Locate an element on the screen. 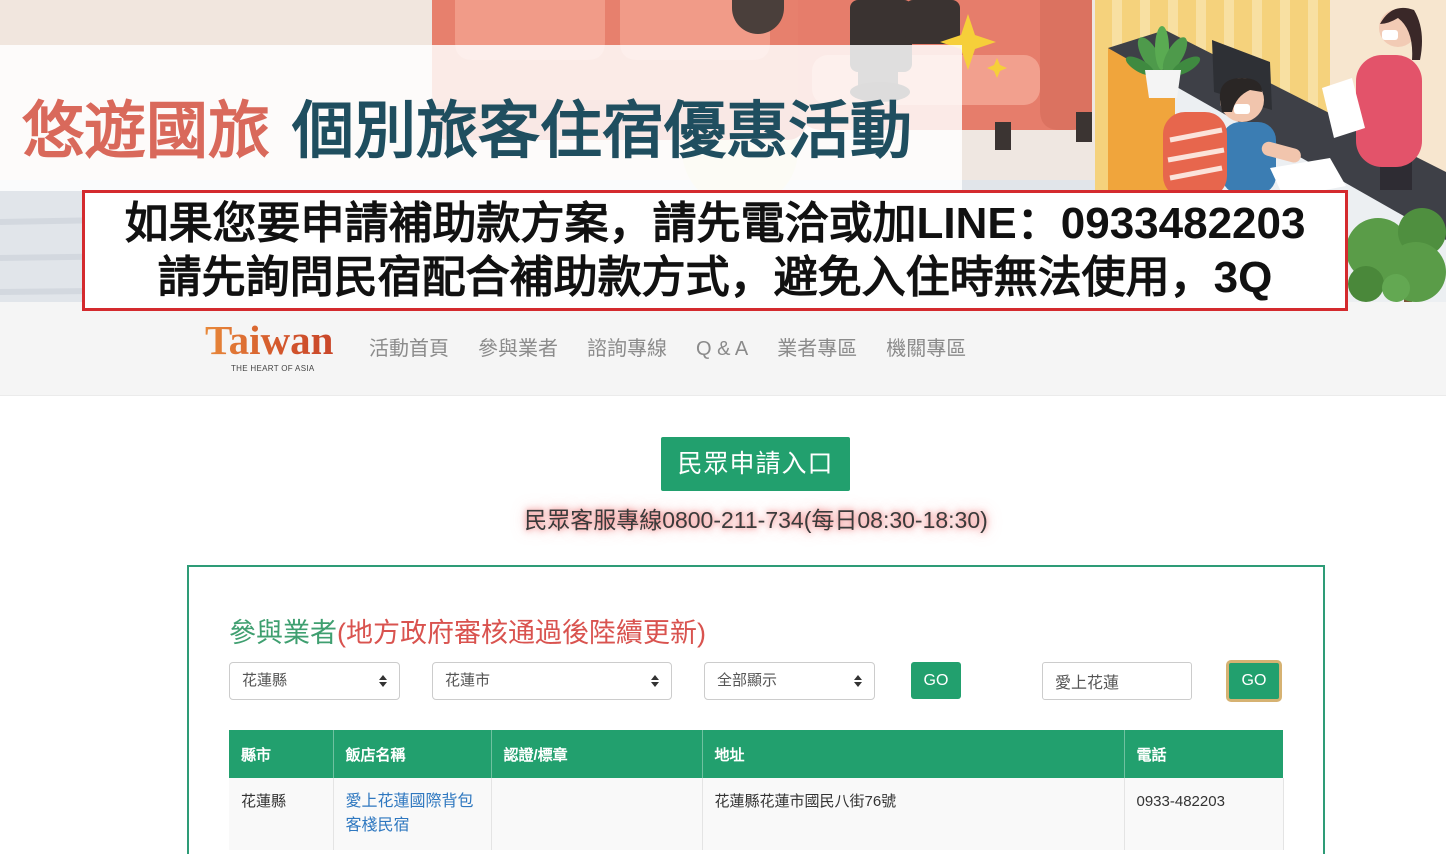  table-header-row: 縣市 飯店名稱 認證/標章 地址 電話 is located at coordinates (756, 754).